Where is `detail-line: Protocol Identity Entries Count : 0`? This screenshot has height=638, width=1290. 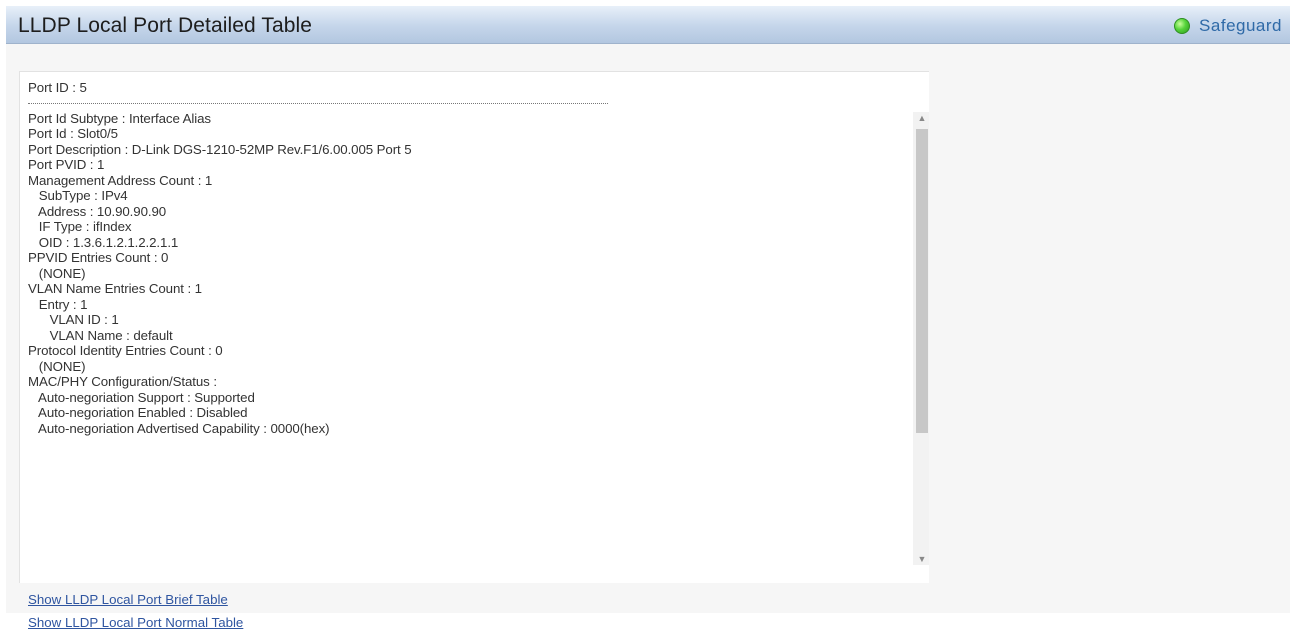 detail-line: Protocol Identity Entries Count : 0 is located at coordinates (125, 350).